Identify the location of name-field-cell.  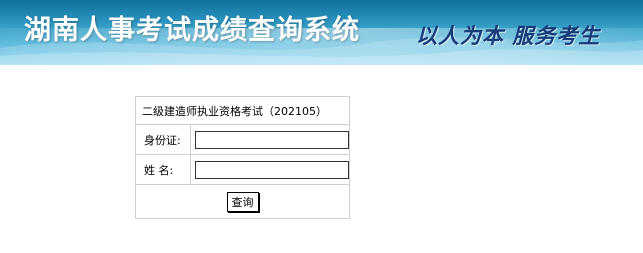
(270, 169).